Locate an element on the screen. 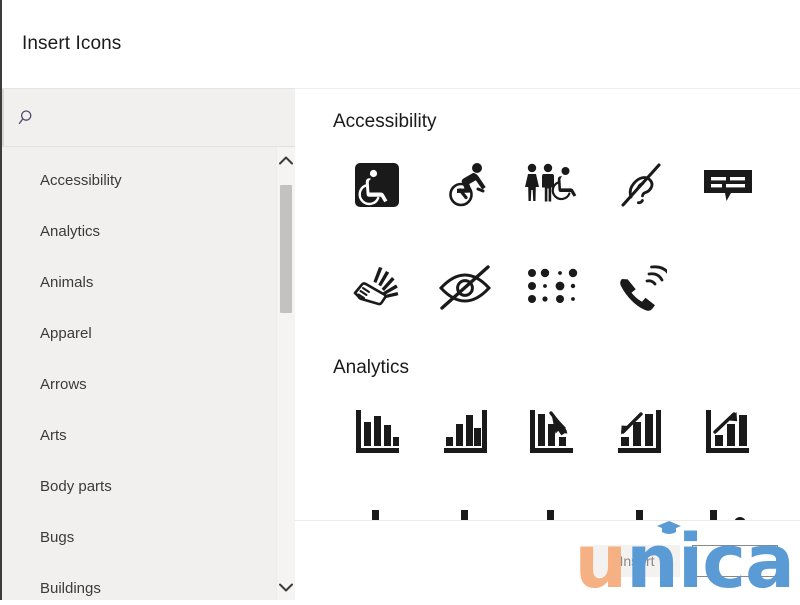 The height and width of the screenshot is (605, 800). section-title-accessibility: Accessibility is located at coordinates (385, 121).